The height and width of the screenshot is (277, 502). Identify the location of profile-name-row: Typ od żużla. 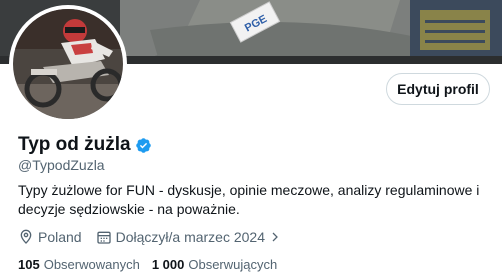
(85, 145).